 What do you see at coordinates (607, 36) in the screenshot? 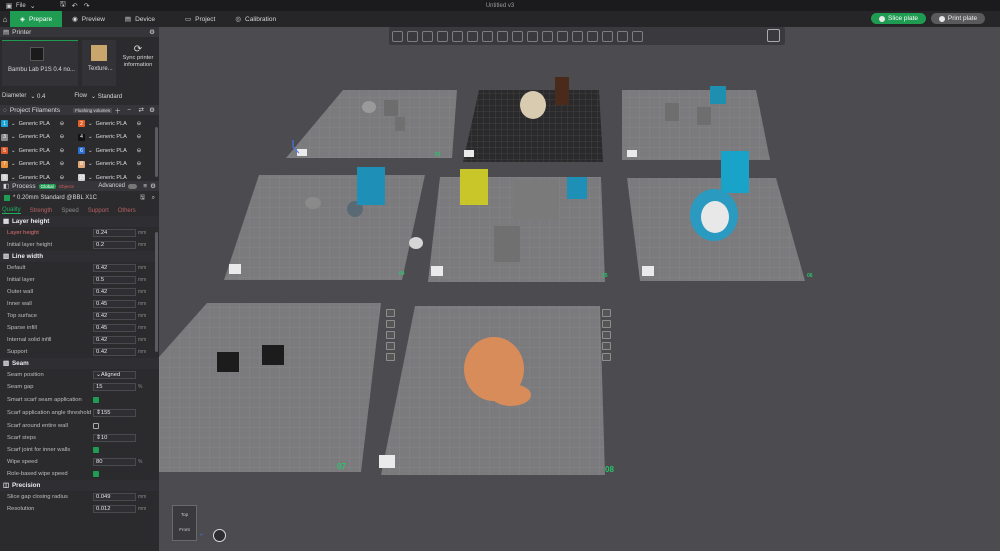
I see `text-icon` at bounding box center [607, 36].